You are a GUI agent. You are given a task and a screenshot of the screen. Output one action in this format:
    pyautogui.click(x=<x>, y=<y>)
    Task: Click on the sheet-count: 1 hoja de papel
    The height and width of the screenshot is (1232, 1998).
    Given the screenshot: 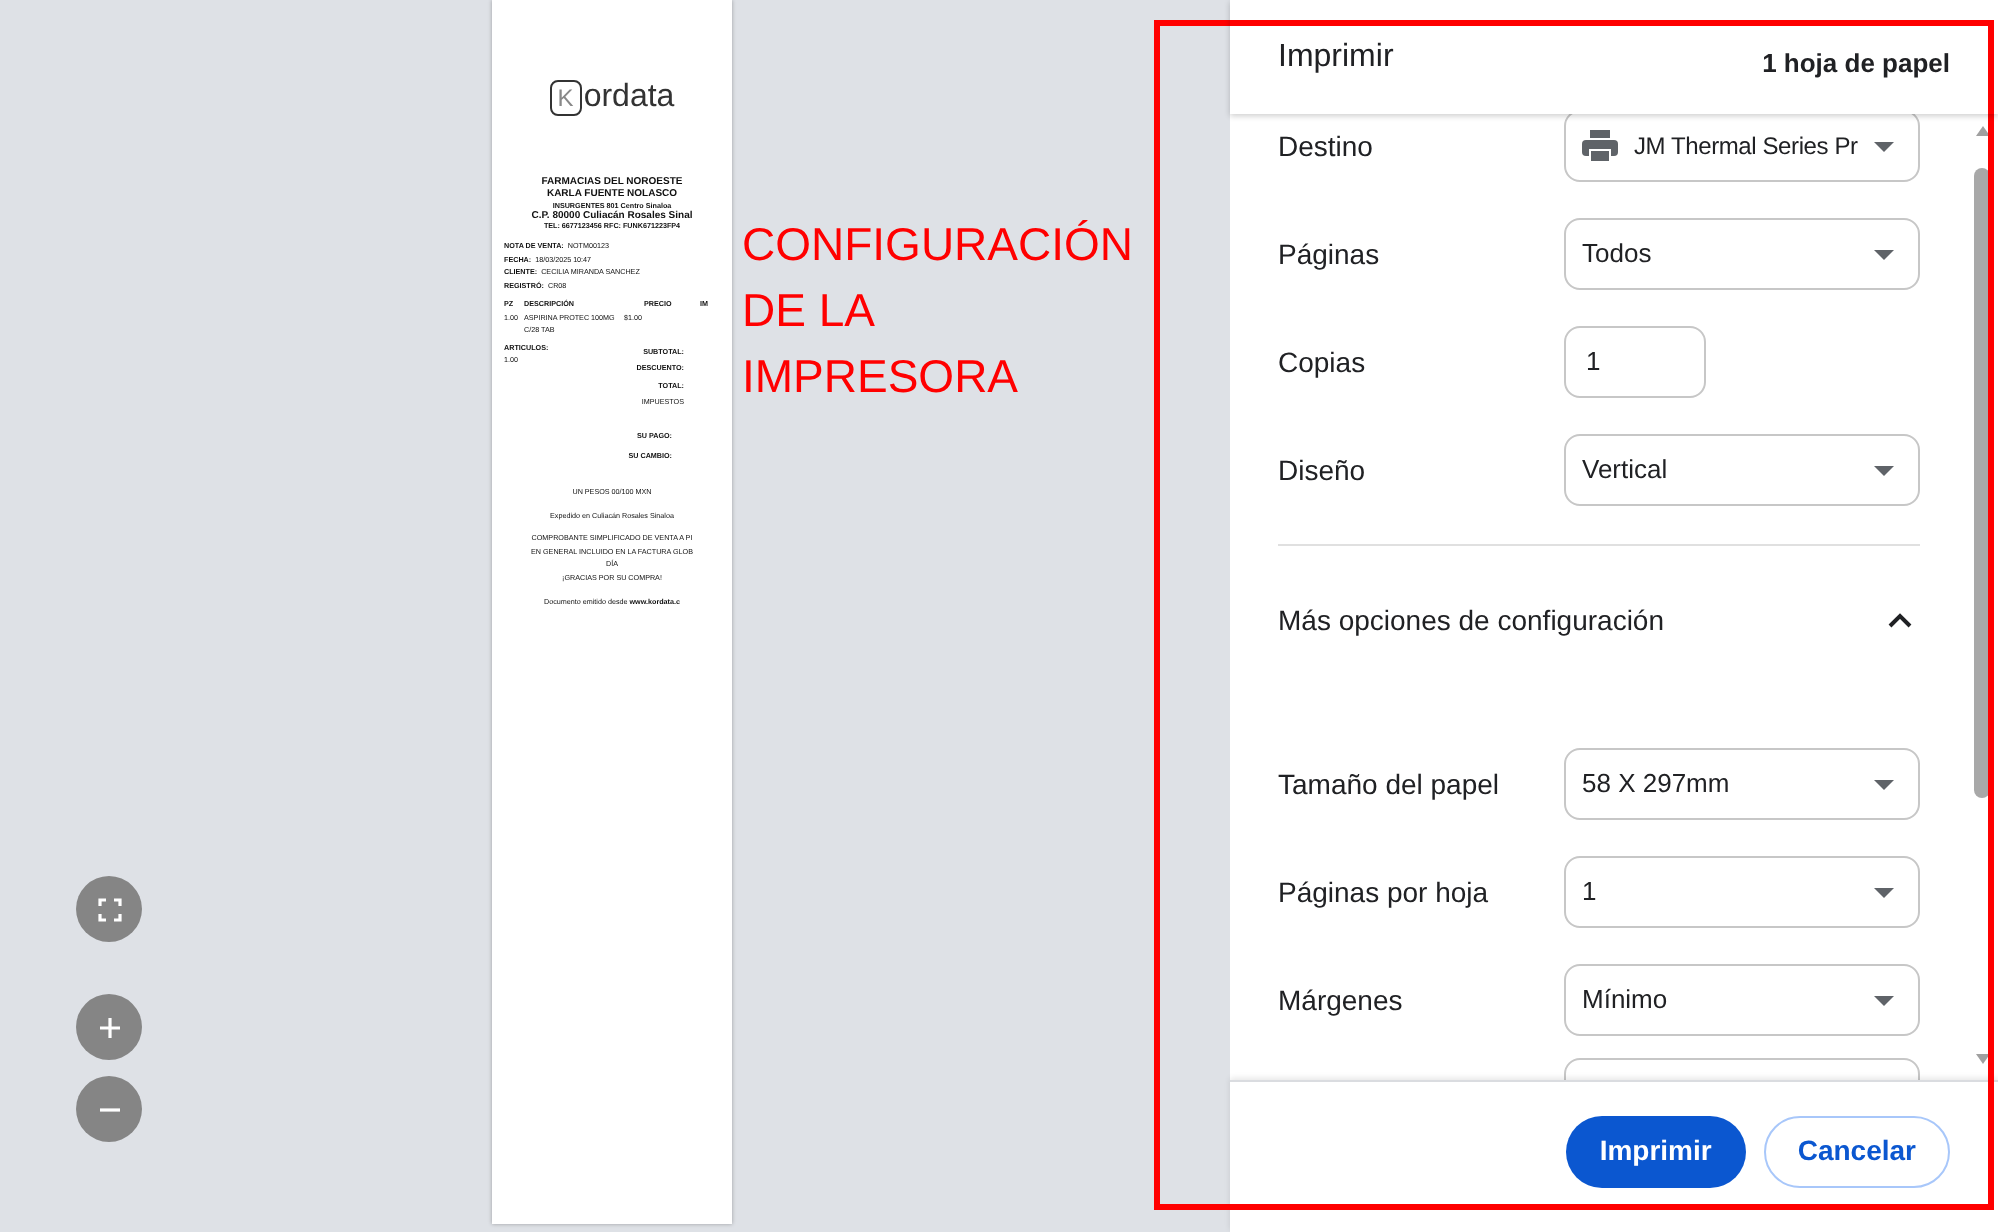 What is the action you would take?
    pyautogui.click(x=1856, y=63)
    